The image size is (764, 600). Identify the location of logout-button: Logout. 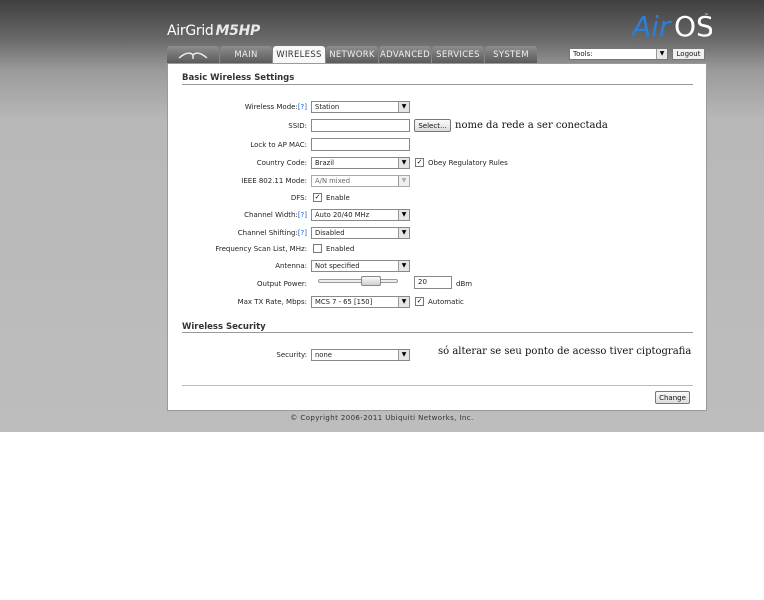
(688, 54).